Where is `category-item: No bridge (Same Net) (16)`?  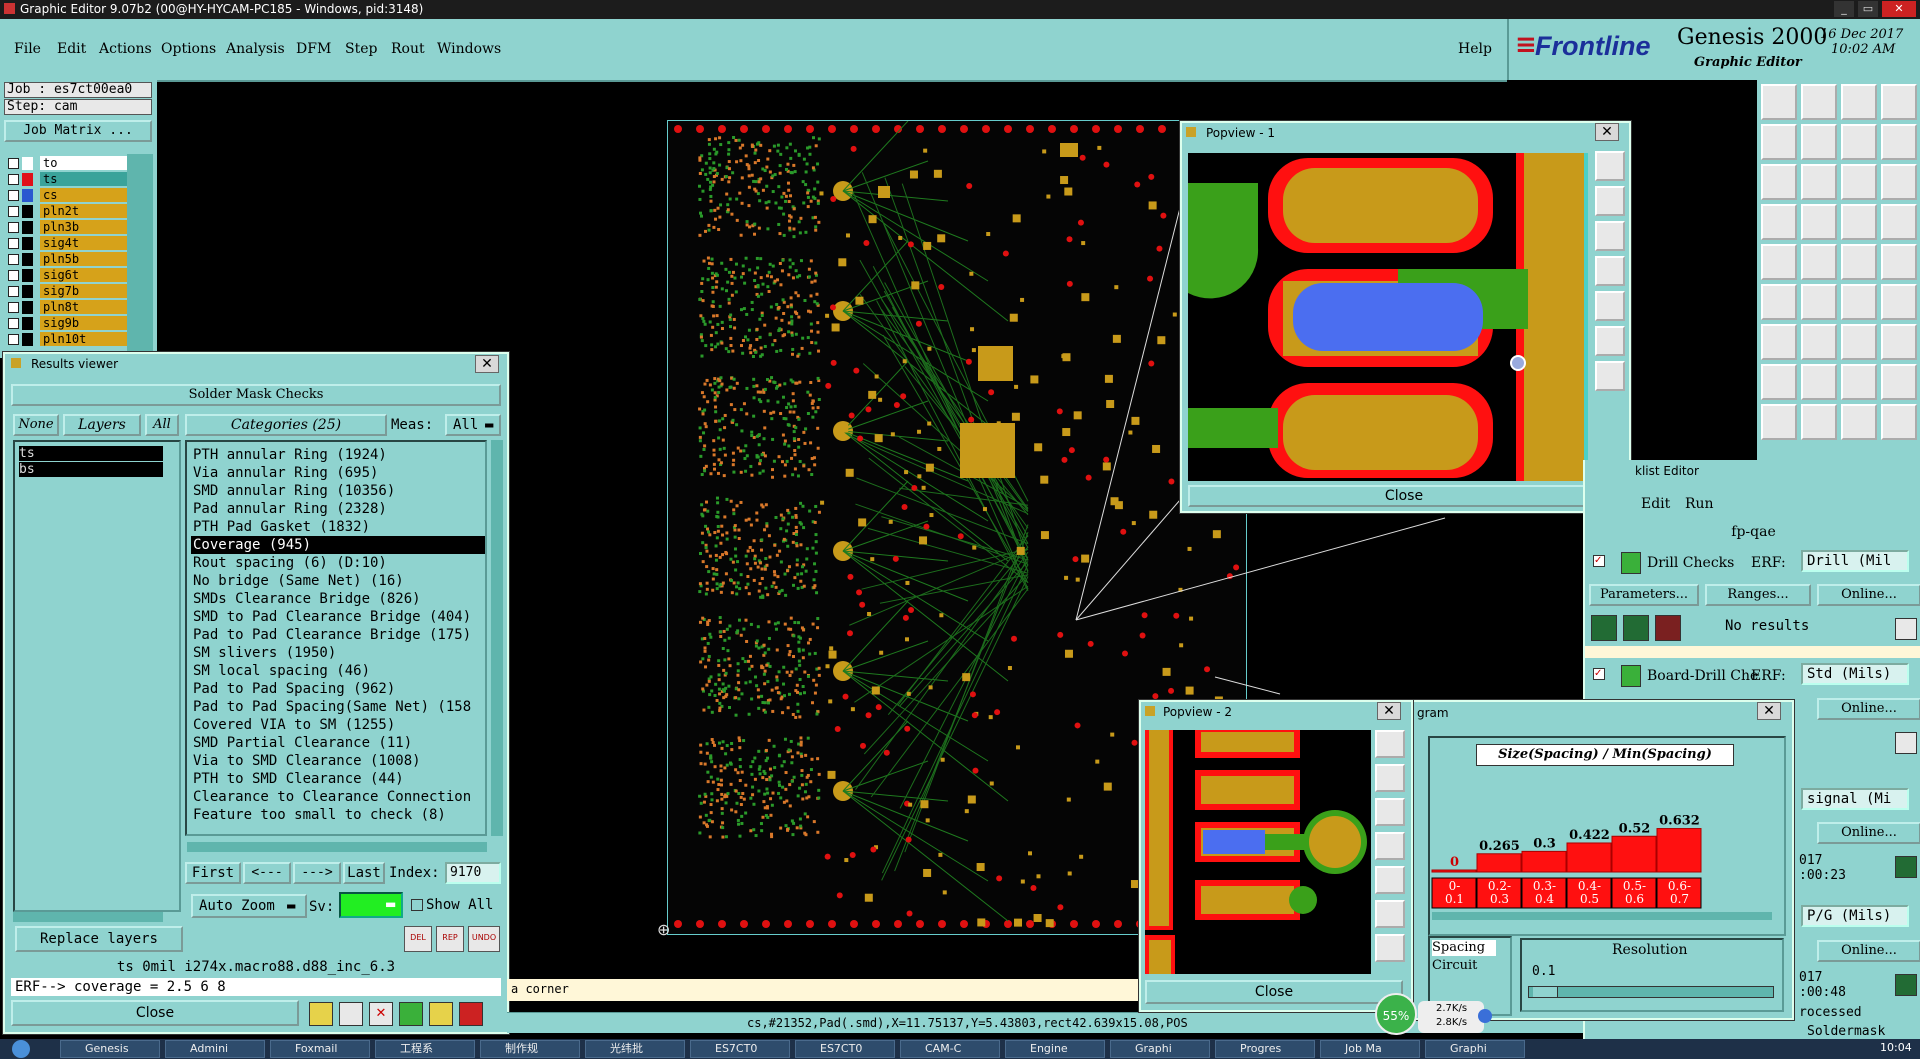
category-item: No bridge (Same Net) (16) is located at coordinates (297, 581).